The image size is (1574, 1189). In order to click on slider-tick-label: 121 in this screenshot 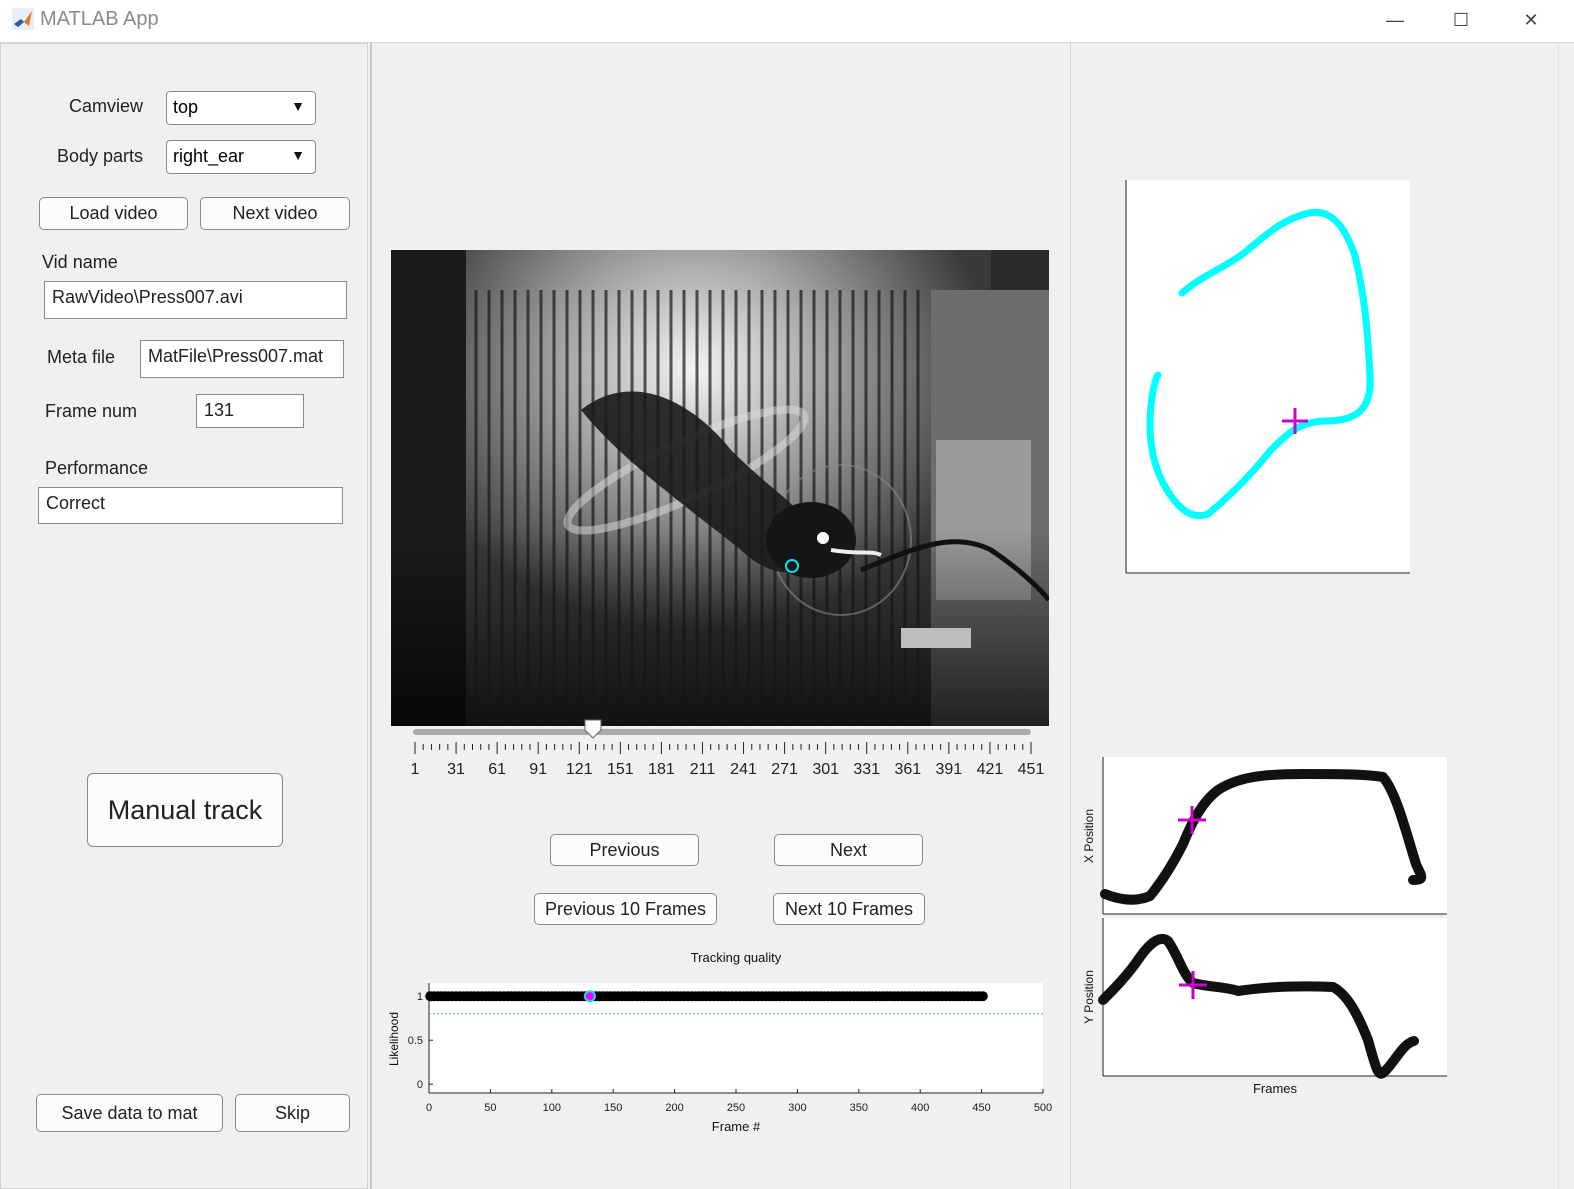, I will do `click(579, 769)`.